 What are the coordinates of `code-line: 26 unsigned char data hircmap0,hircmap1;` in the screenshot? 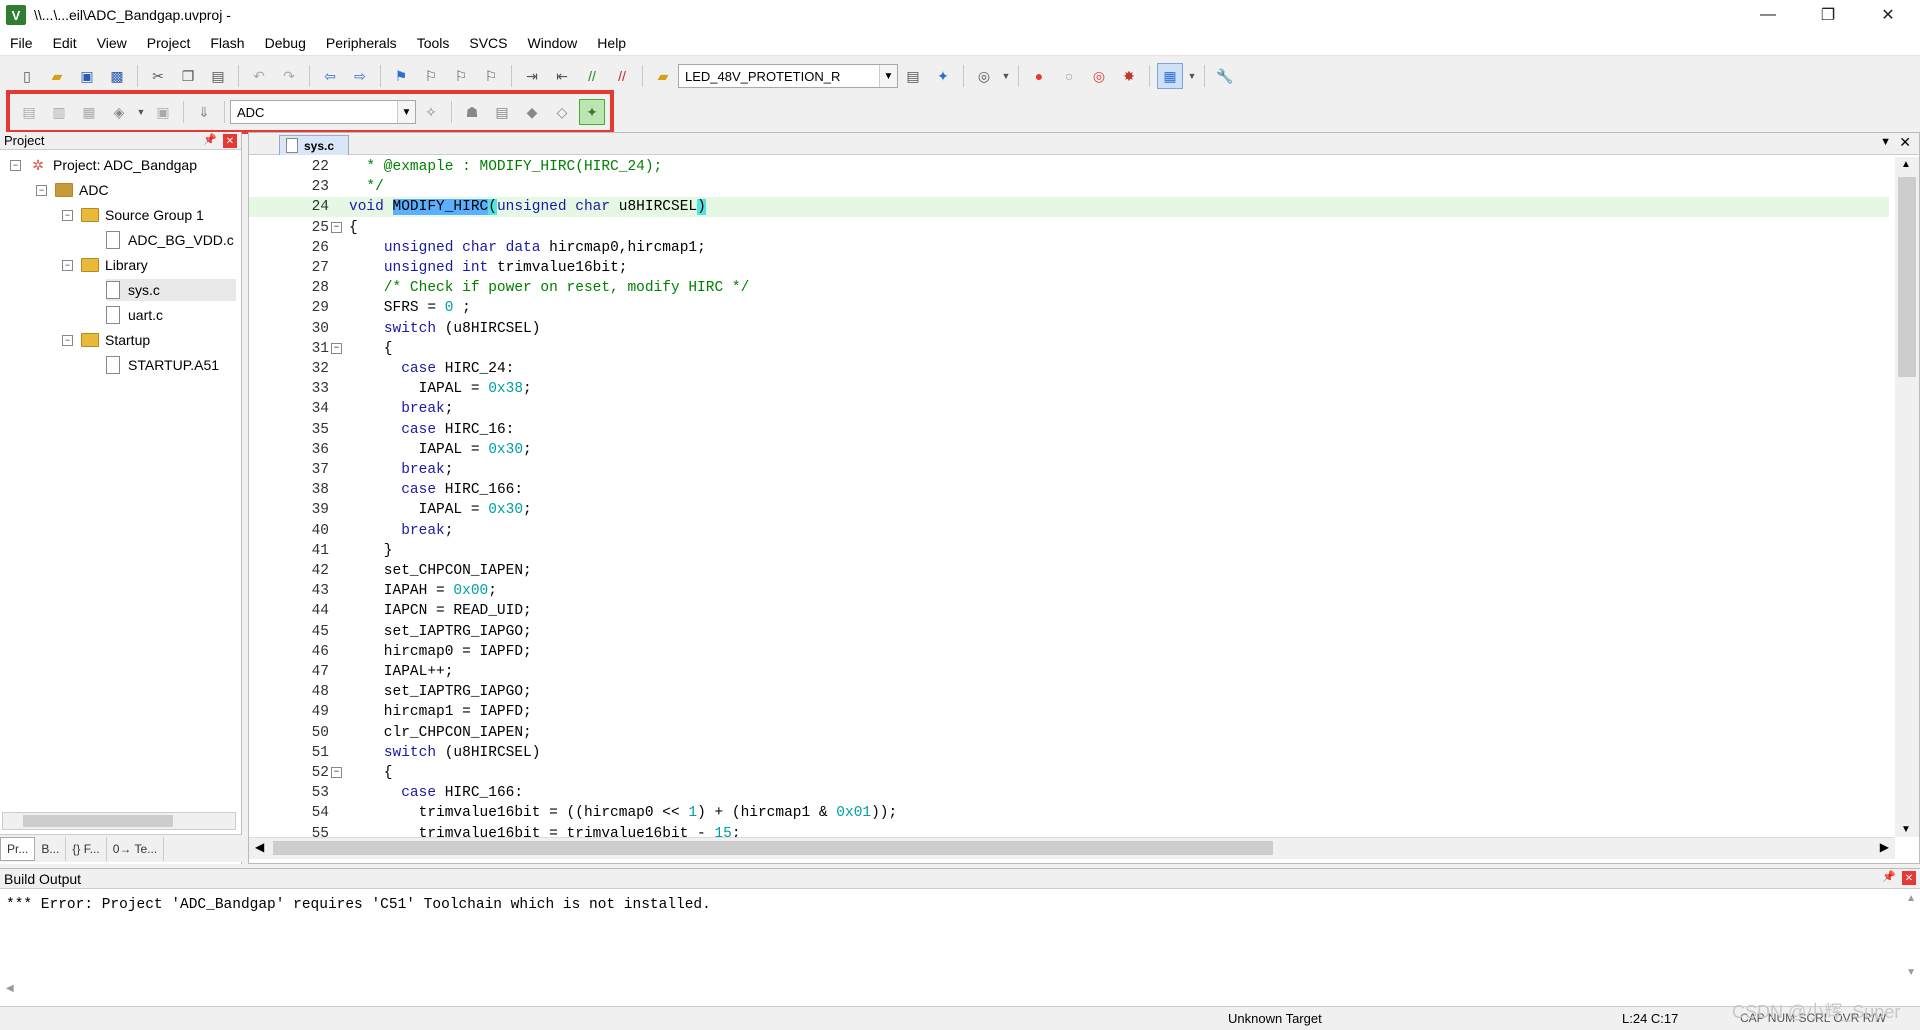 It's located at (1069, 248).